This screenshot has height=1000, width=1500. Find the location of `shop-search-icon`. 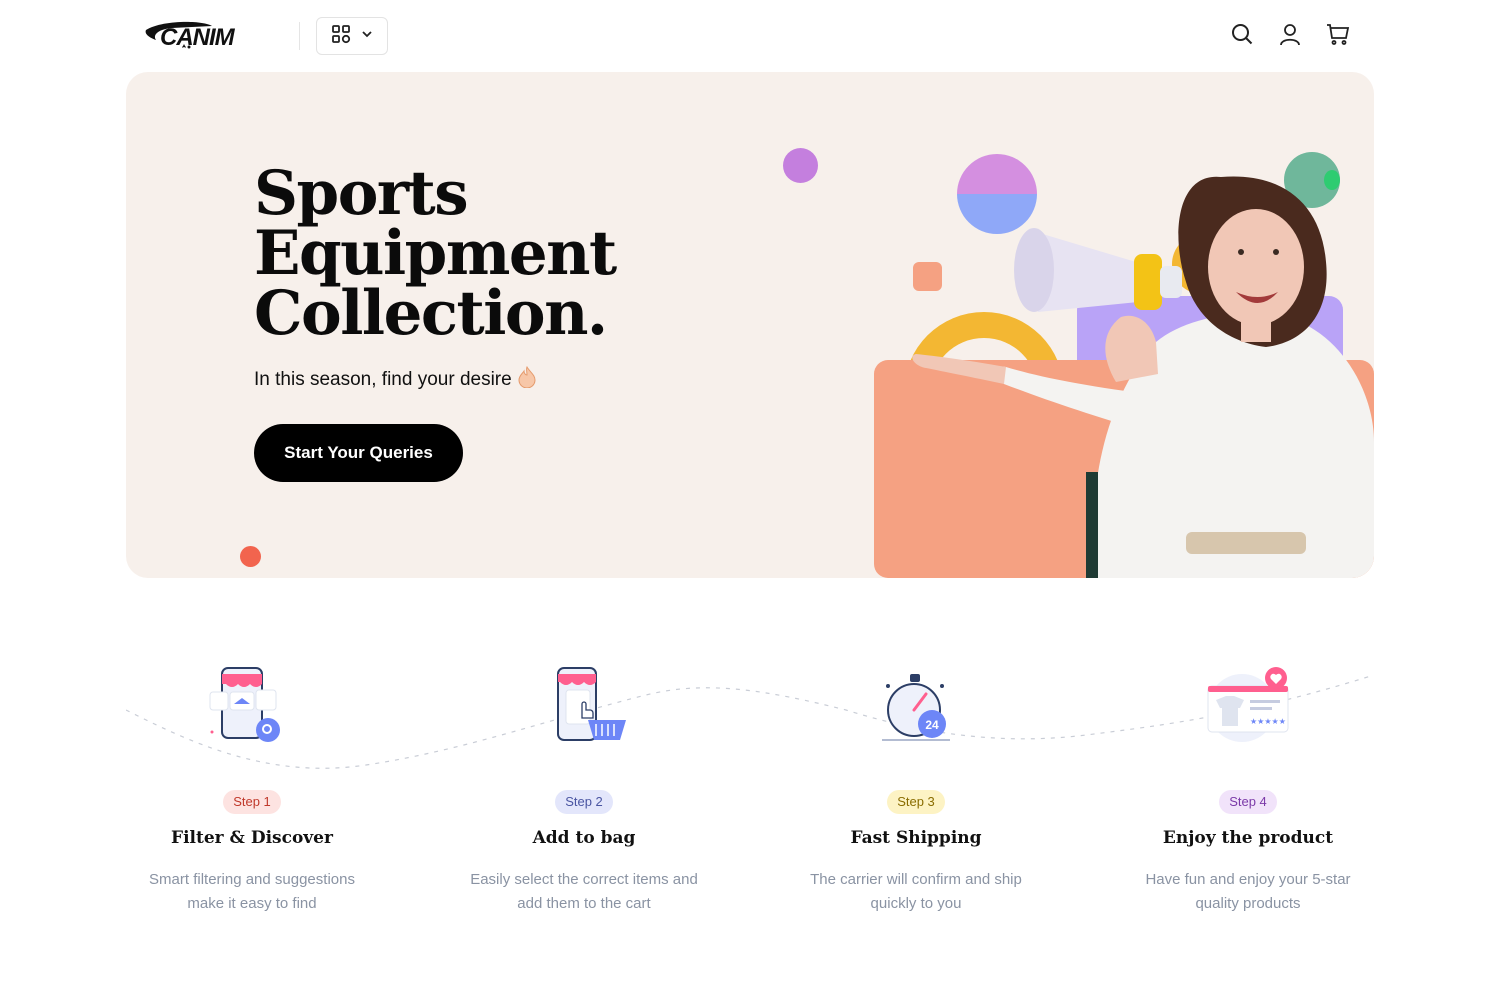

shop-search-icon is located at coordinates (252, 705).